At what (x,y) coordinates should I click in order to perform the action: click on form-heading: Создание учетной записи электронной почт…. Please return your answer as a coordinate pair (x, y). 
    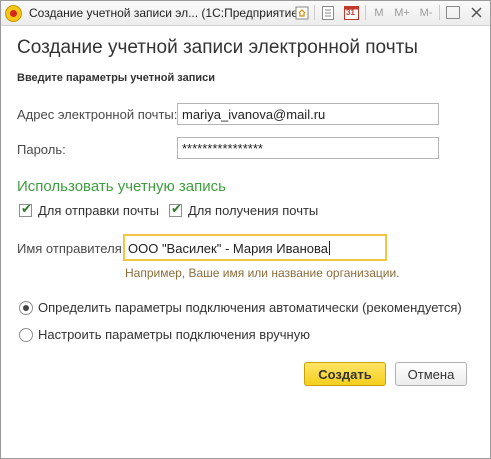
    Looking at the image, I should click on (217, 47).